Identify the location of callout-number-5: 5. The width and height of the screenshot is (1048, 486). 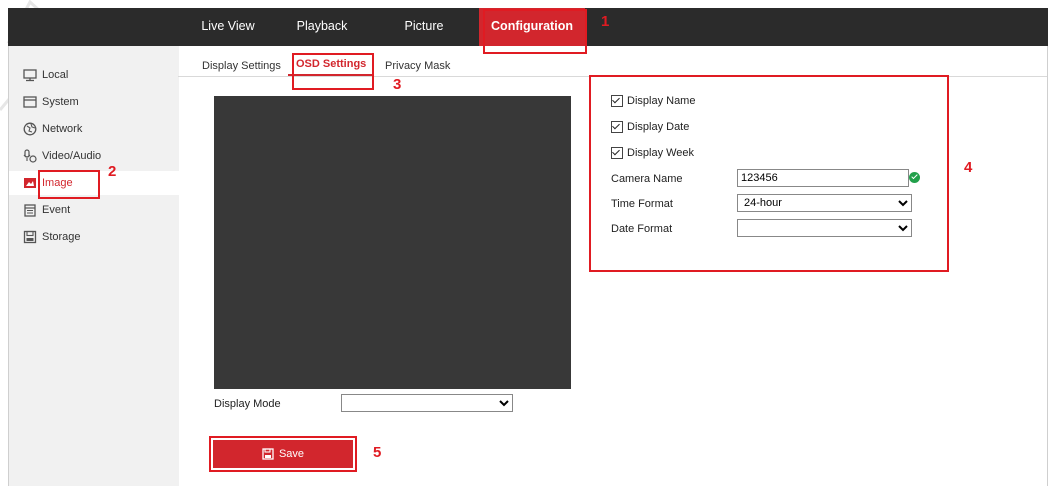
(377, 452).